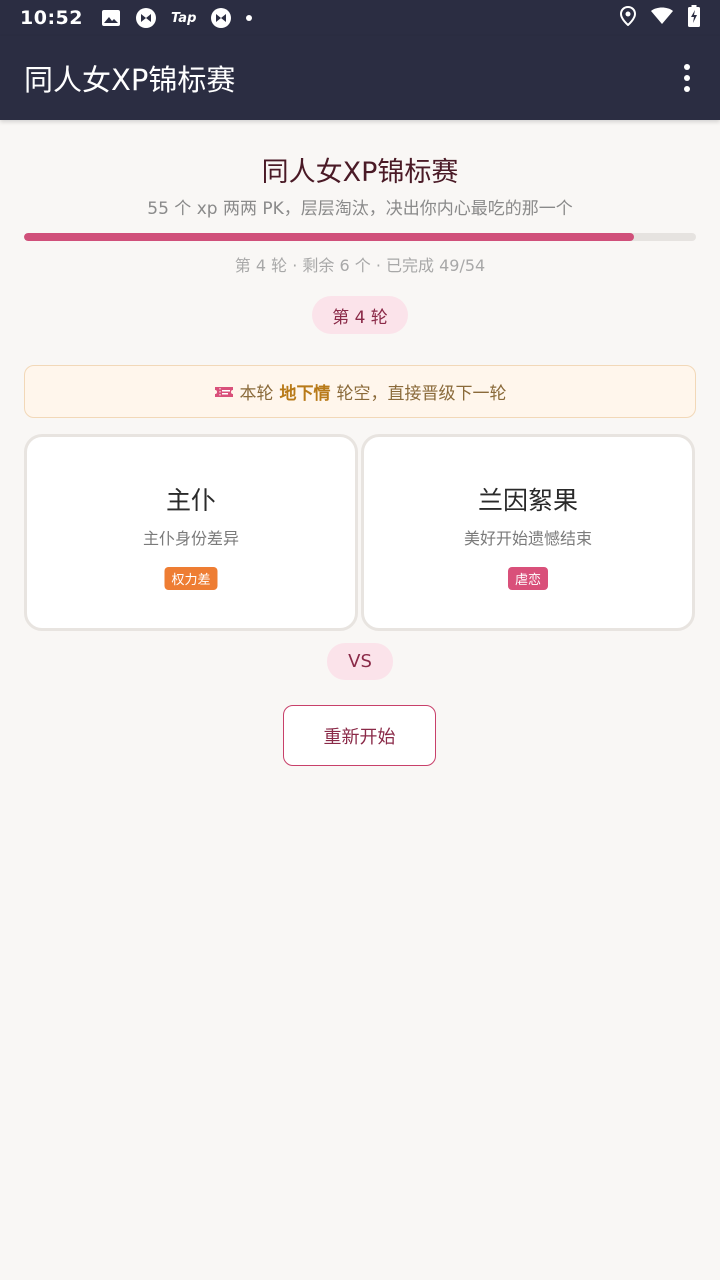  Describe the element at coordinates (359, 735) in the screenshot. I see `restart-button: 重新开始` at that location.